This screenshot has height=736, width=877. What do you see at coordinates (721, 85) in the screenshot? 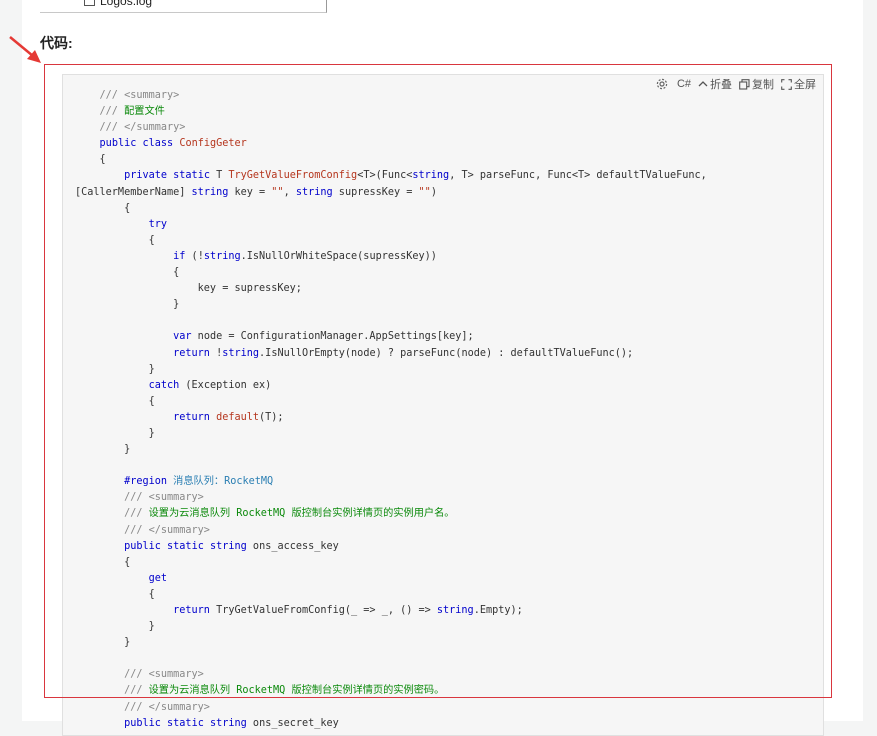
I see `collapse-label: 折叠` at bounding box center [721, 85].